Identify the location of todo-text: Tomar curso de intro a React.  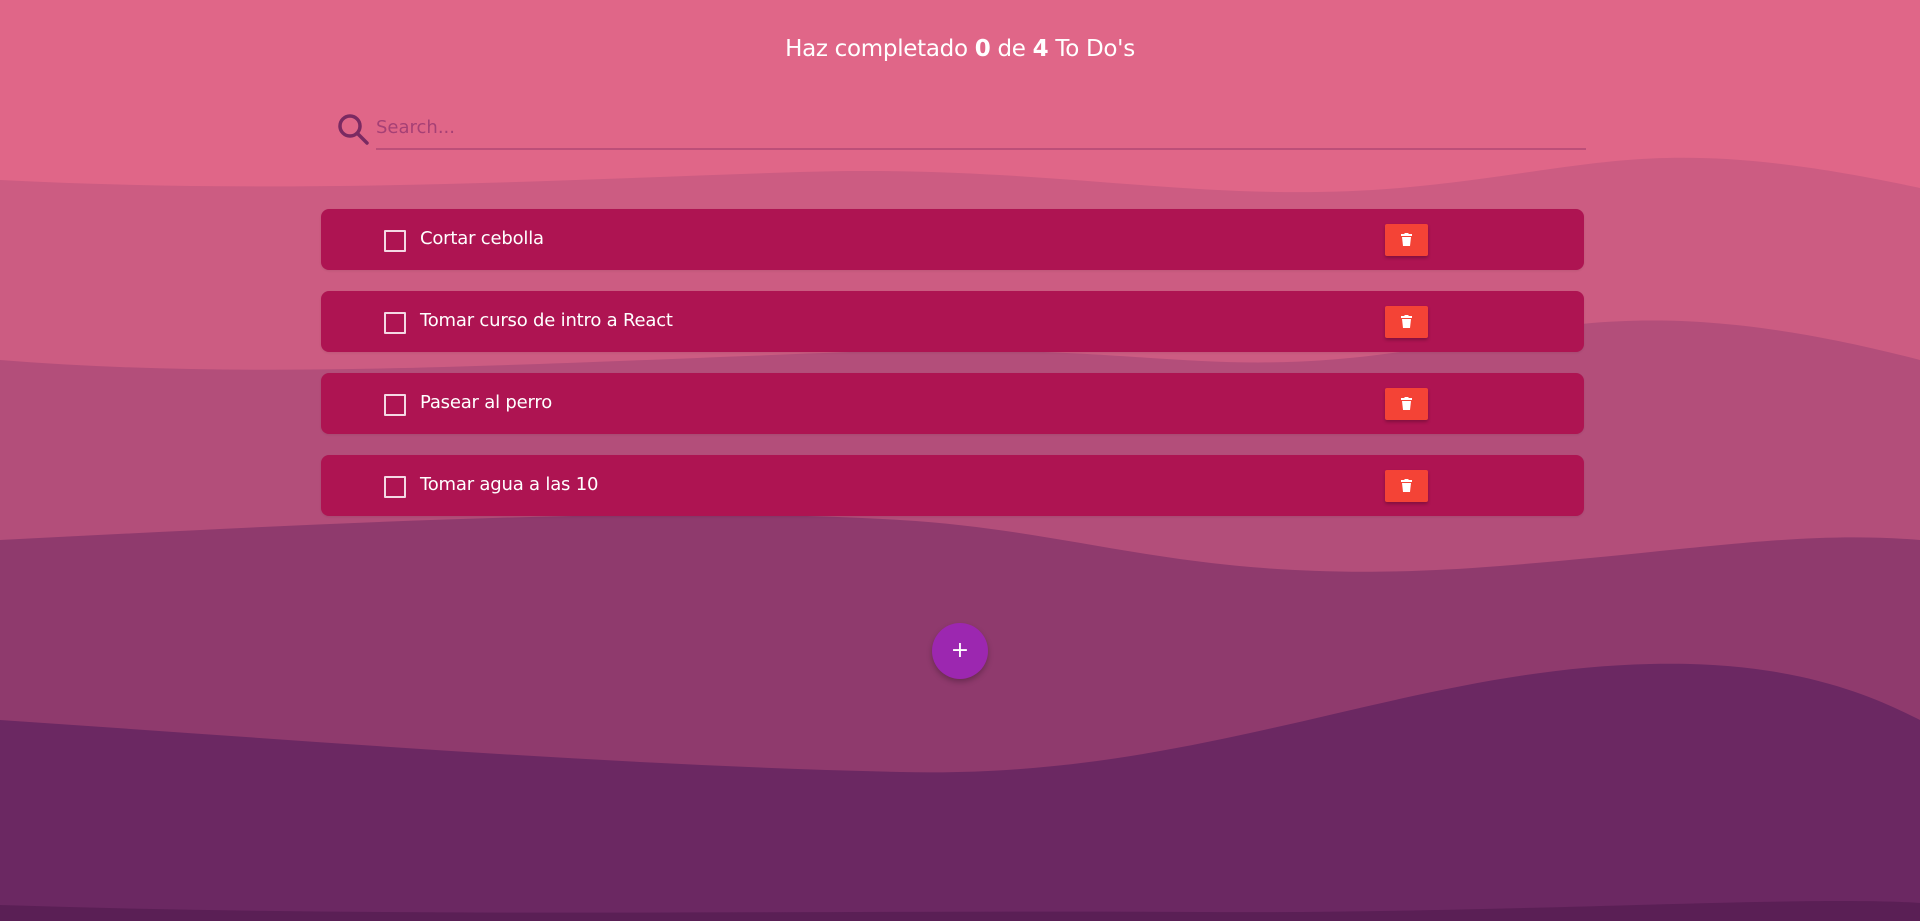
(546, 320).